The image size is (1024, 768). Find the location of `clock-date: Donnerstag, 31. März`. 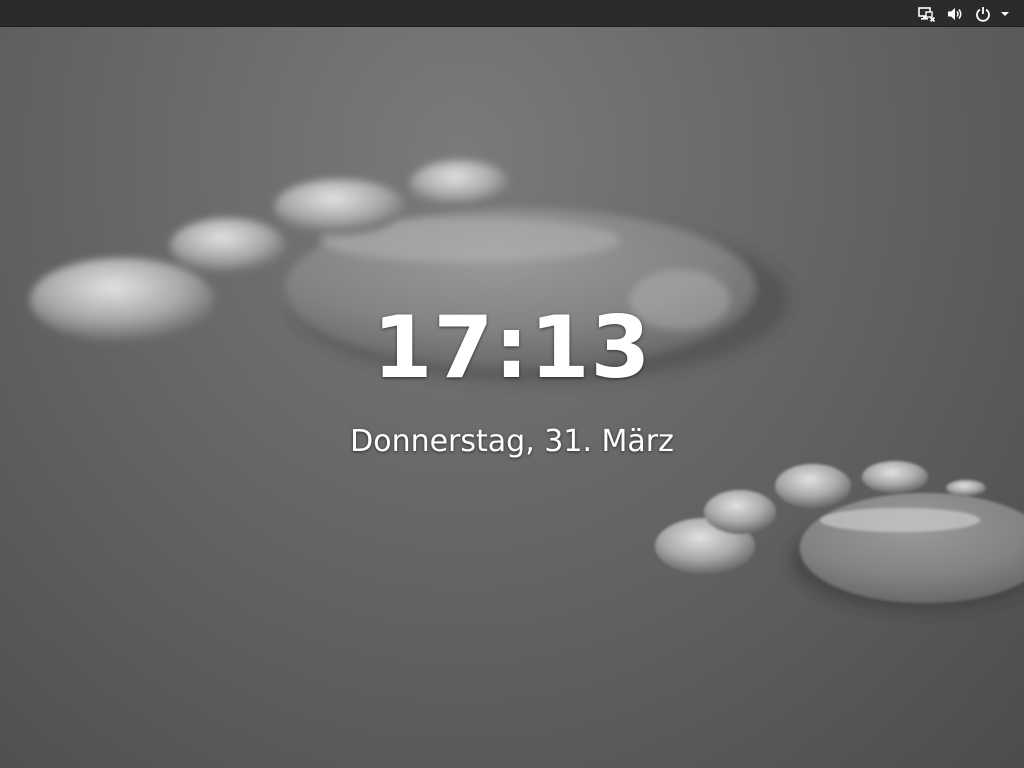

clock-date: Donnerstag, 31. März is located at coordinates (512, 441).